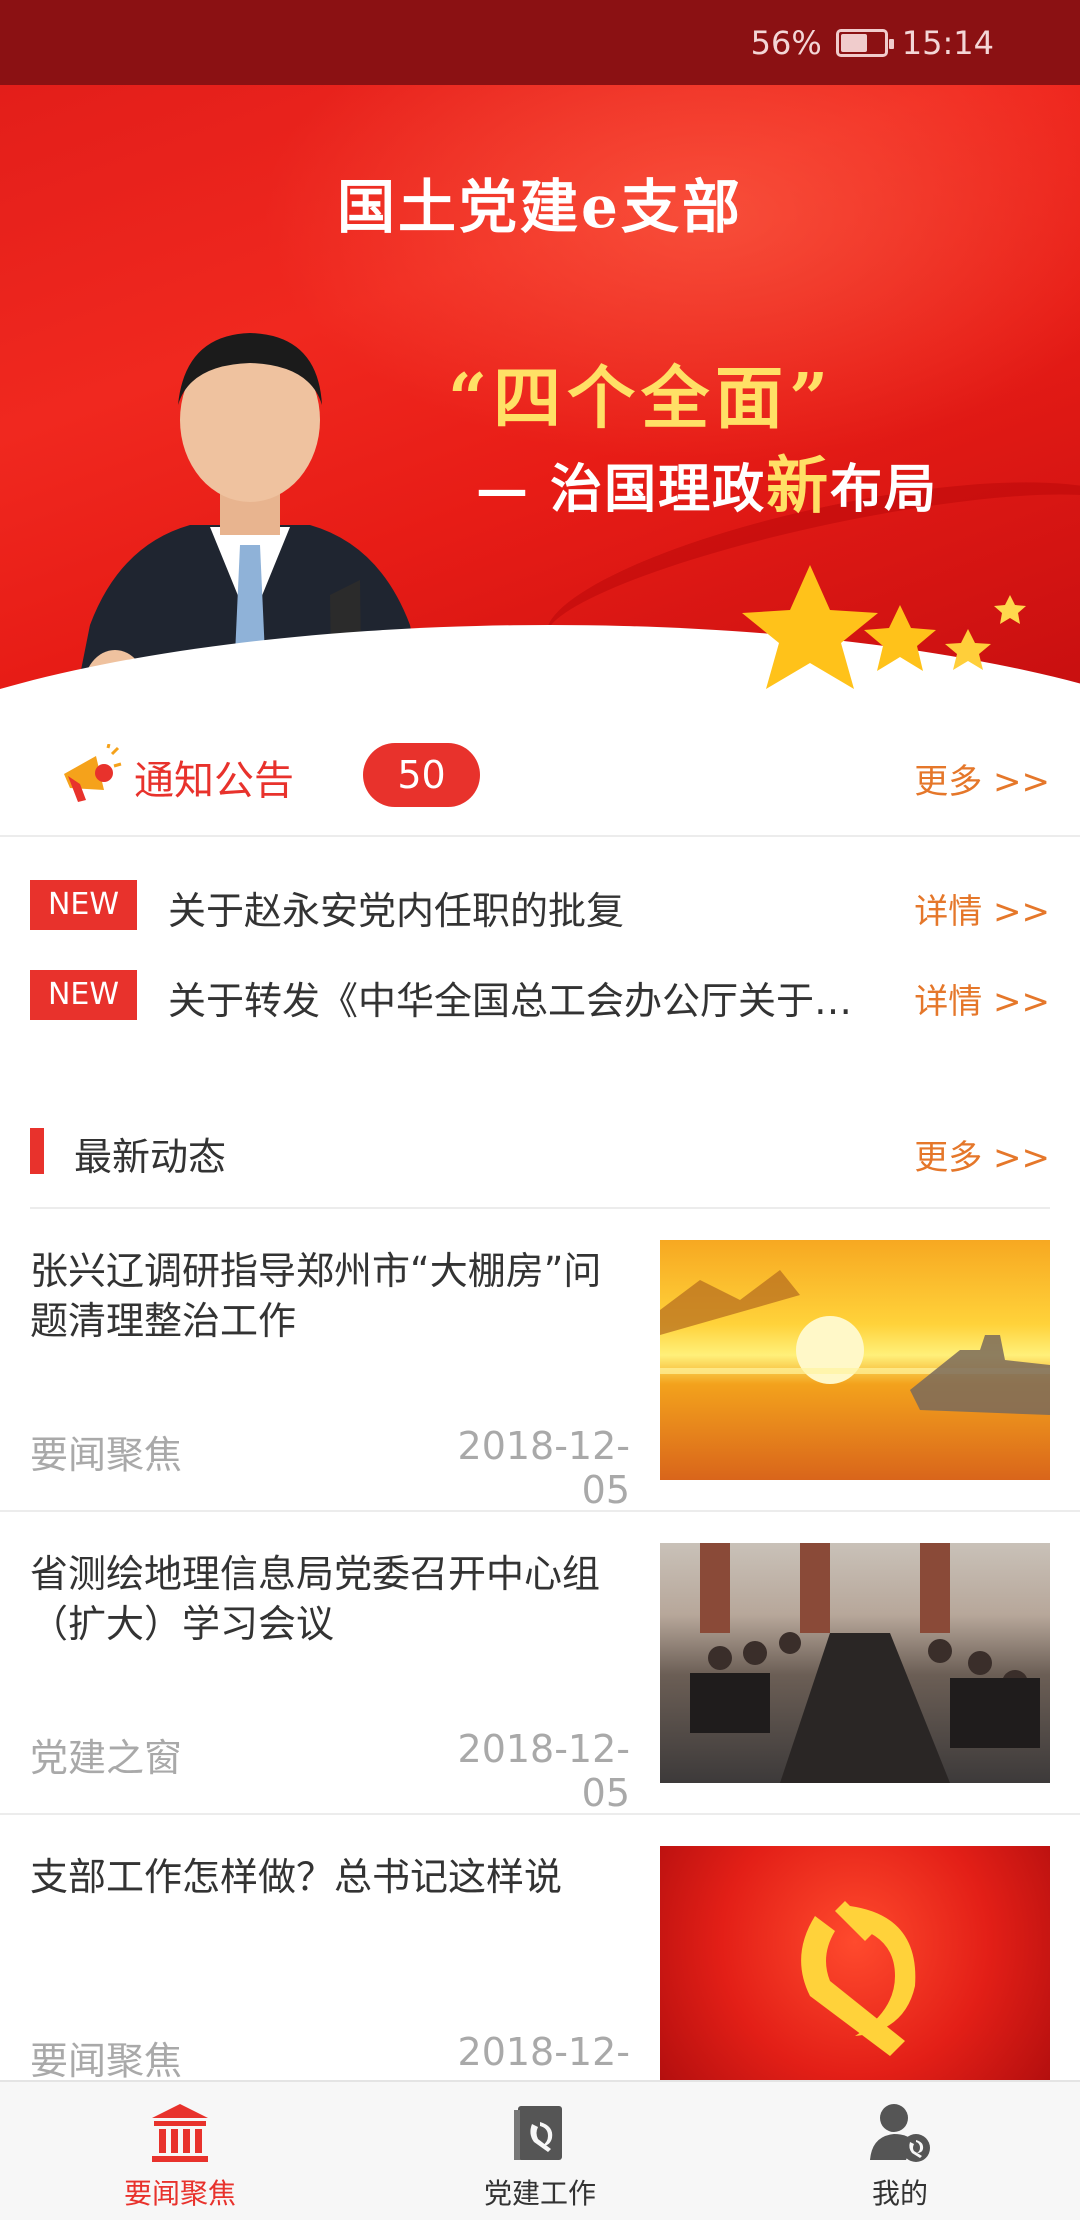 The width and height of the screenshot is (1080, 2220). What do you see at coordinates (396, 911) in the screenshot?
I see `notice-item-title: 关于赵永安党内任职的批复` at bounding box center [396, 911].